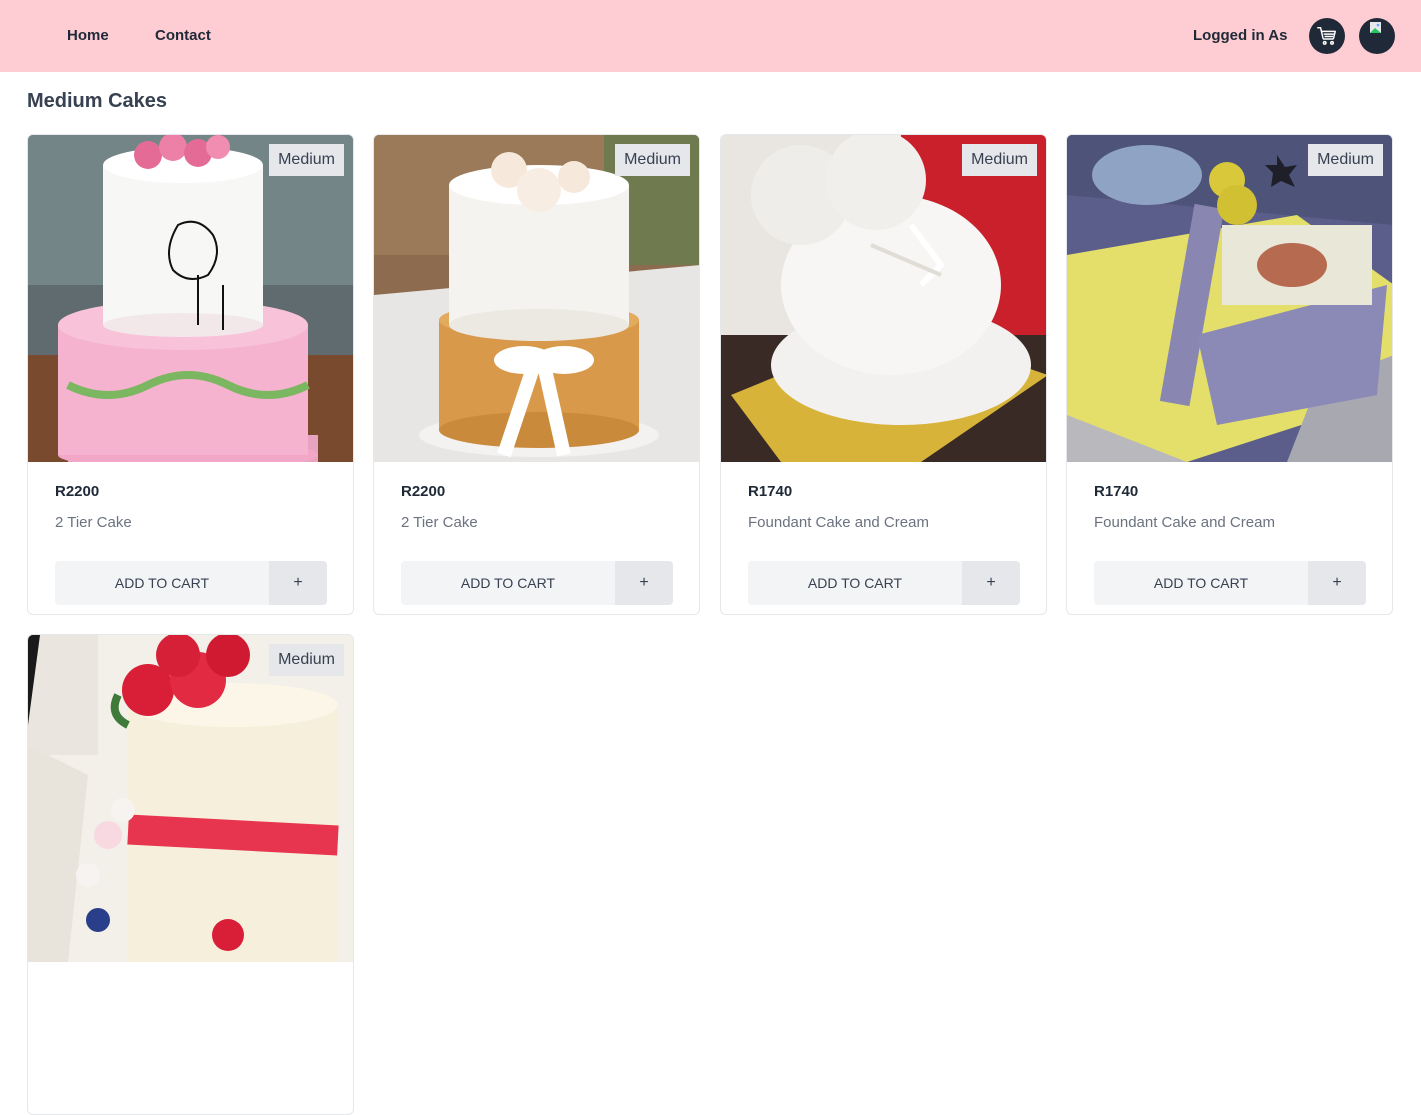  I want to click on navbar: Home Contact Logged in As, so click(710, 36).